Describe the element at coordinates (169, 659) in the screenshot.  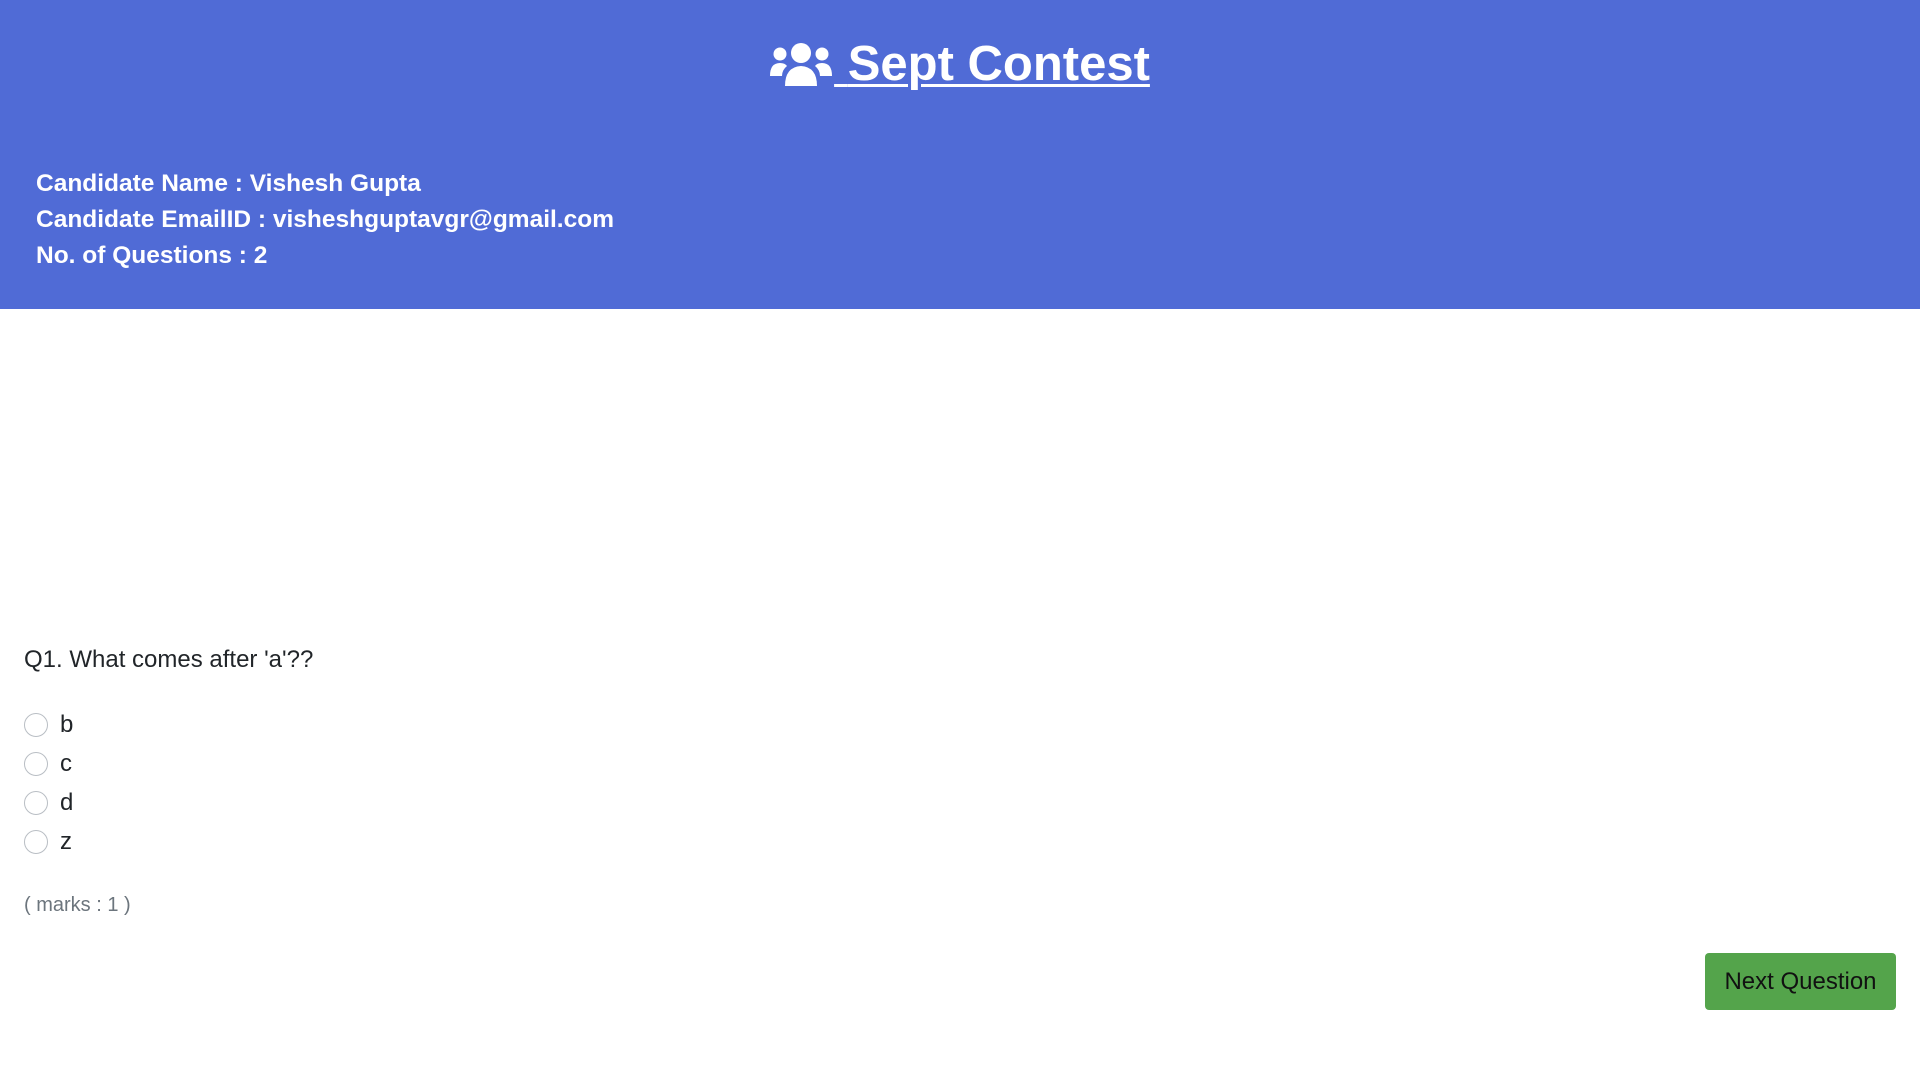
I see `question-text: Q1. What comes after 'a'??` at that location.